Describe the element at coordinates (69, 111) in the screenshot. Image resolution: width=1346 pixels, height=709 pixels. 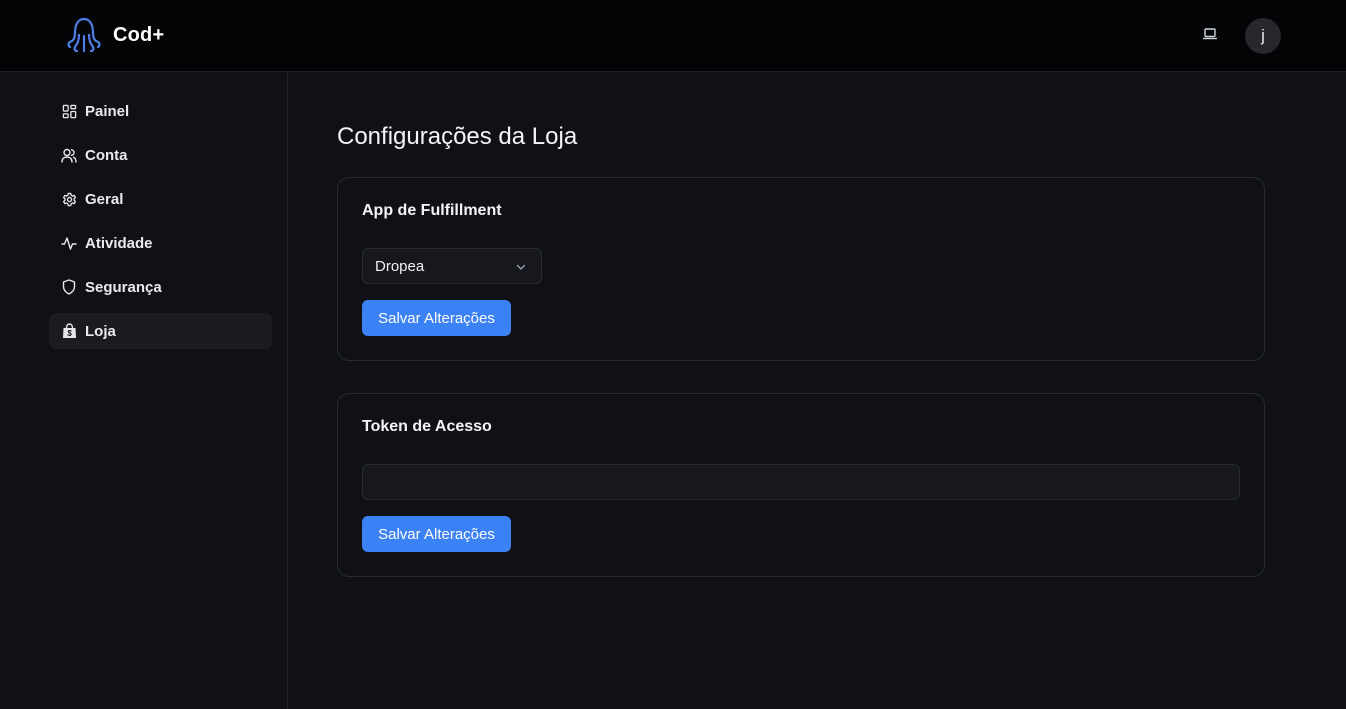
I see `dashboard-grid-icon` at that location.